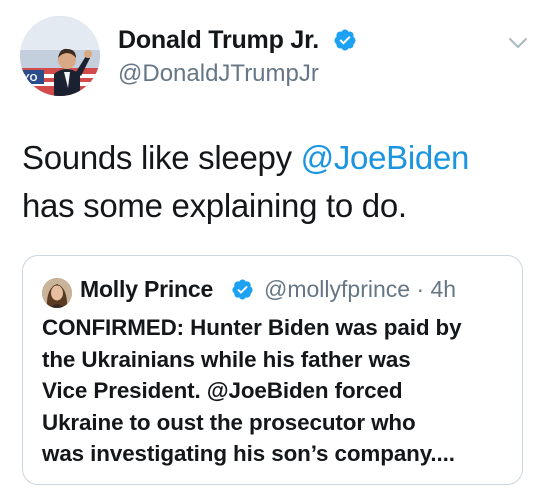  Describe the element at coordinates (385, 157) in the screenshot. I see `mention-link: @JoeBiden` at that location.